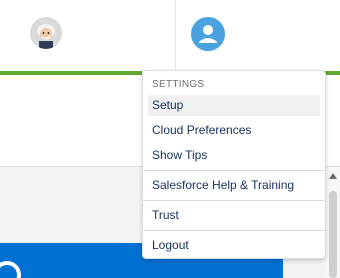 This screenshot has width=340, height=278. Describe the element at coordinates (333, 176) in the screenshot. I see `scroll-up-arrow-icon` at that location.